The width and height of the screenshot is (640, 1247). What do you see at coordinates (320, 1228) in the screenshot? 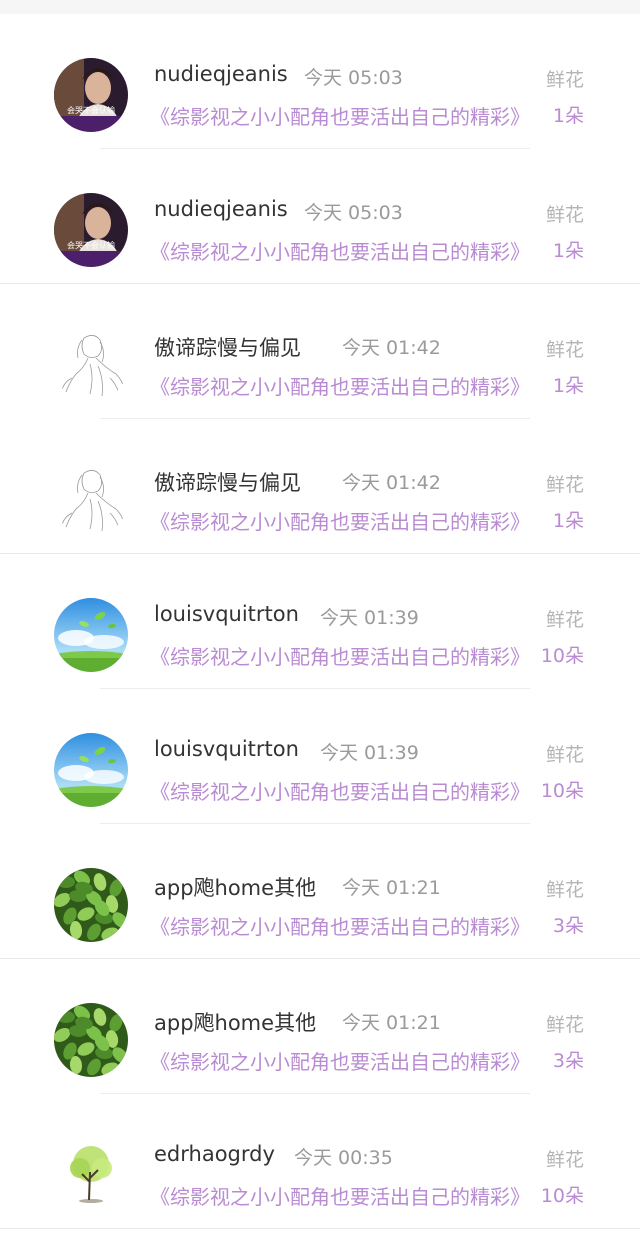
I see `row-divider` at bounding box center [320, 1228].